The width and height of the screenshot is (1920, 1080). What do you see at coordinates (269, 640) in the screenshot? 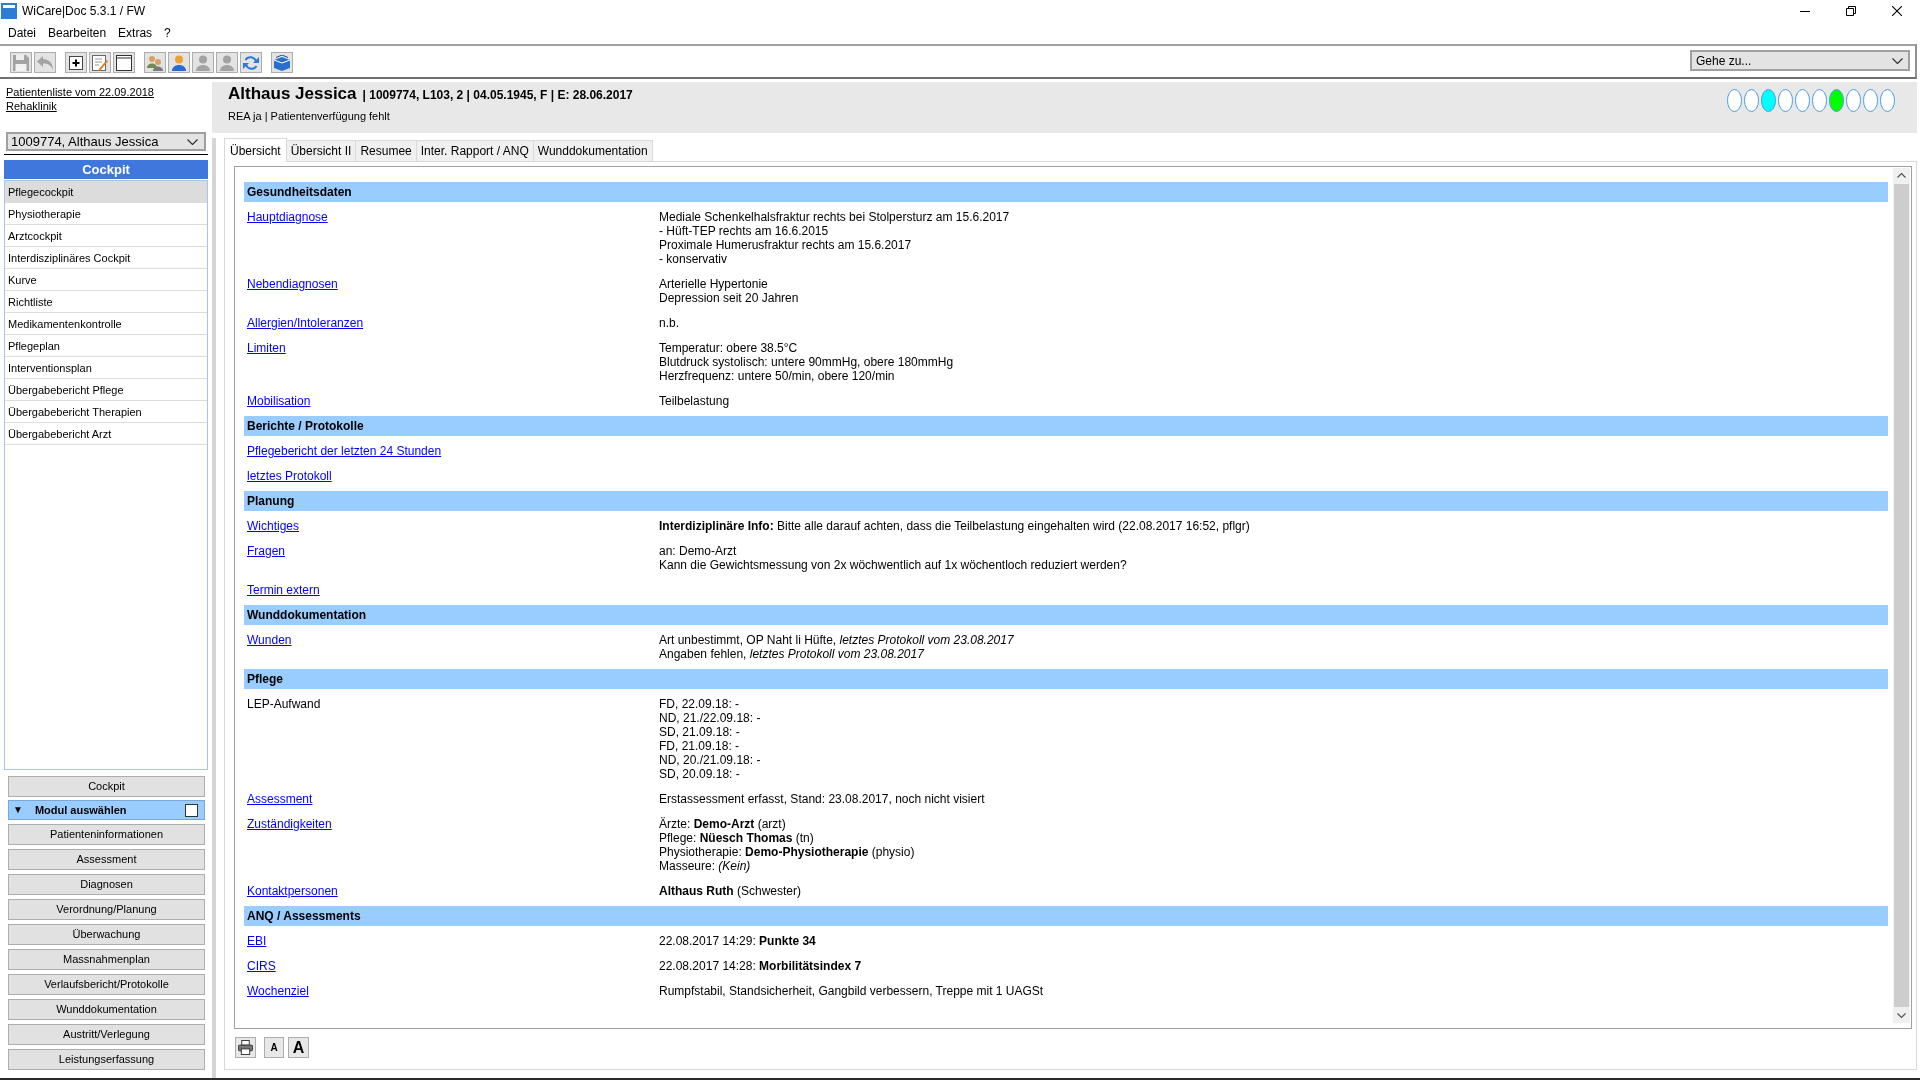
I see `row-link: Wunden` at bounding box center [269, 640].